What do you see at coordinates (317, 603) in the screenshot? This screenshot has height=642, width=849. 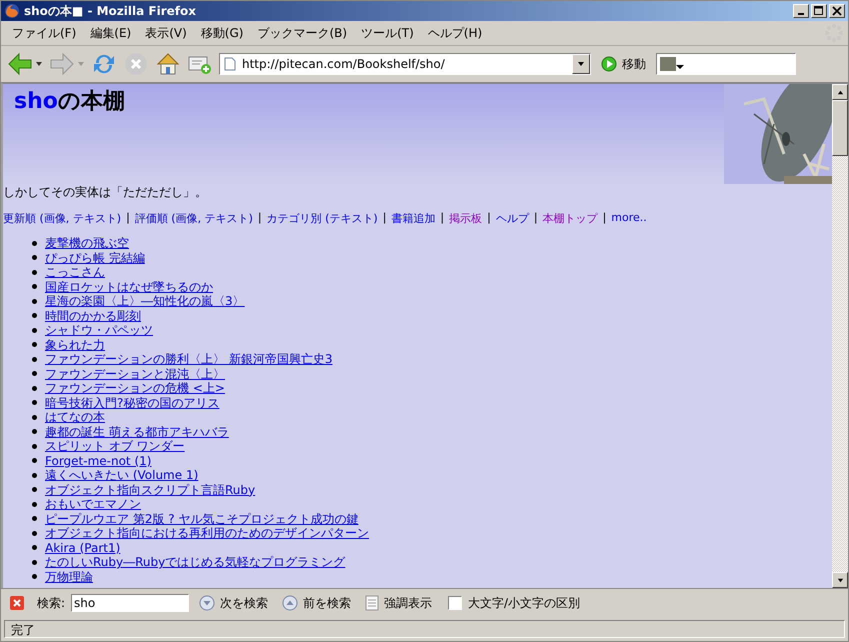 I see `find-previous-button: 前を検索` at bounding box center [317, 603].